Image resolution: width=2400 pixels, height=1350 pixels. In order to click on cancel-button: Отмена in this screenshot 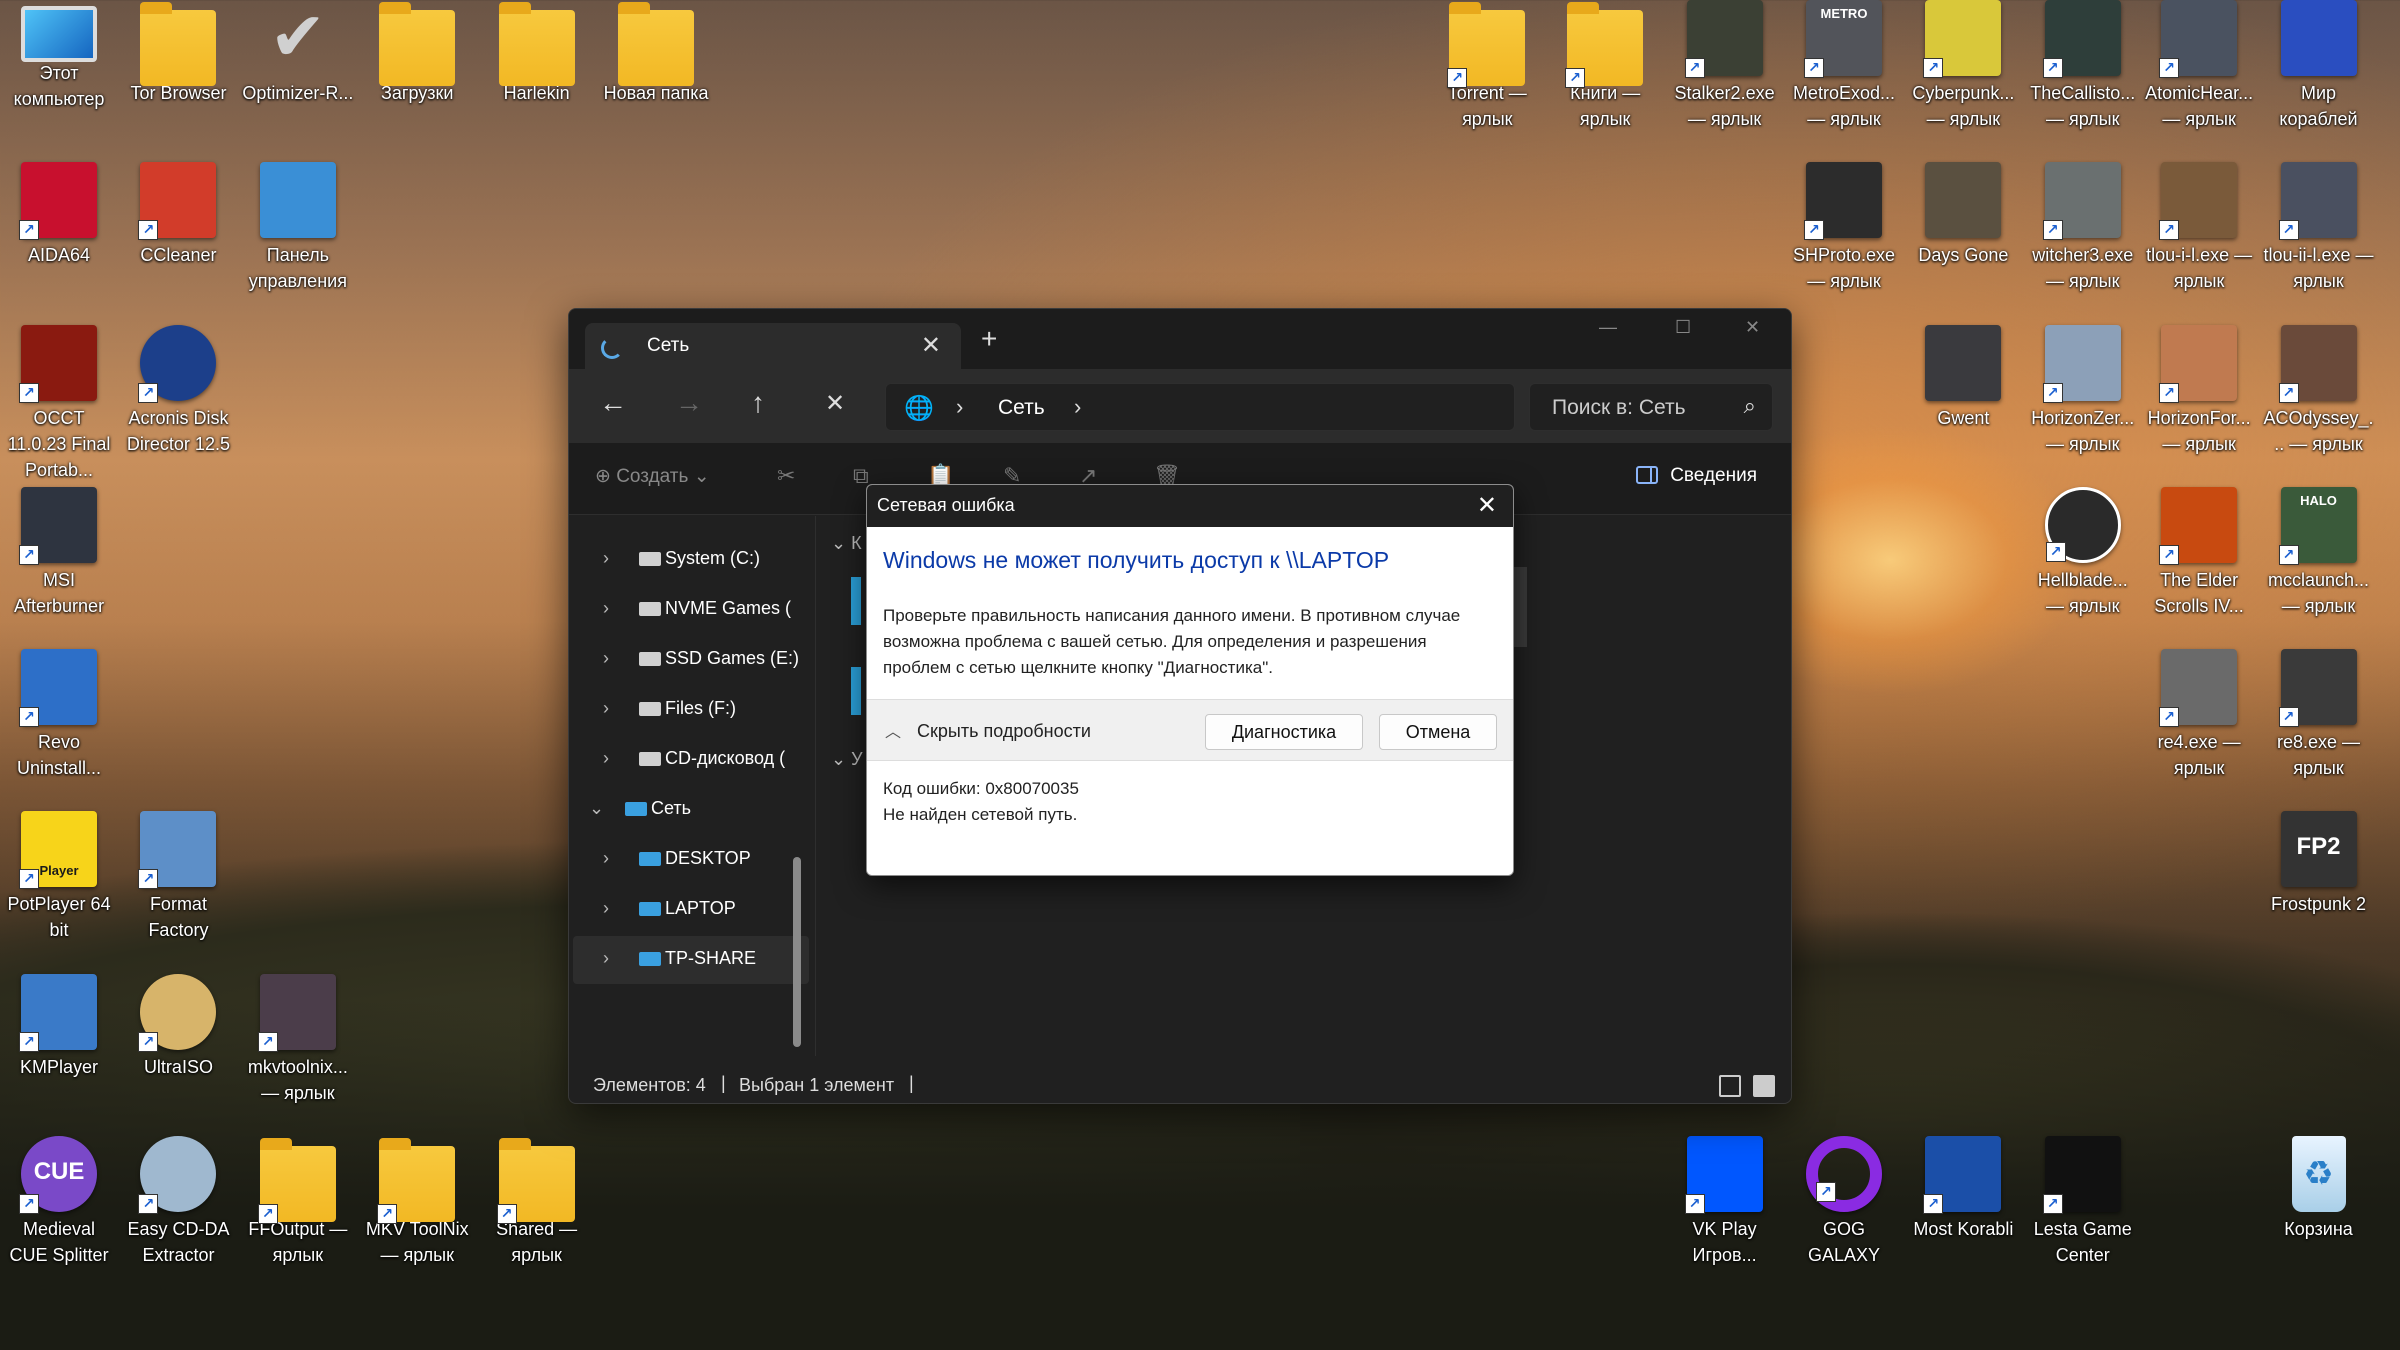, I will do `click(1438, 732)`.